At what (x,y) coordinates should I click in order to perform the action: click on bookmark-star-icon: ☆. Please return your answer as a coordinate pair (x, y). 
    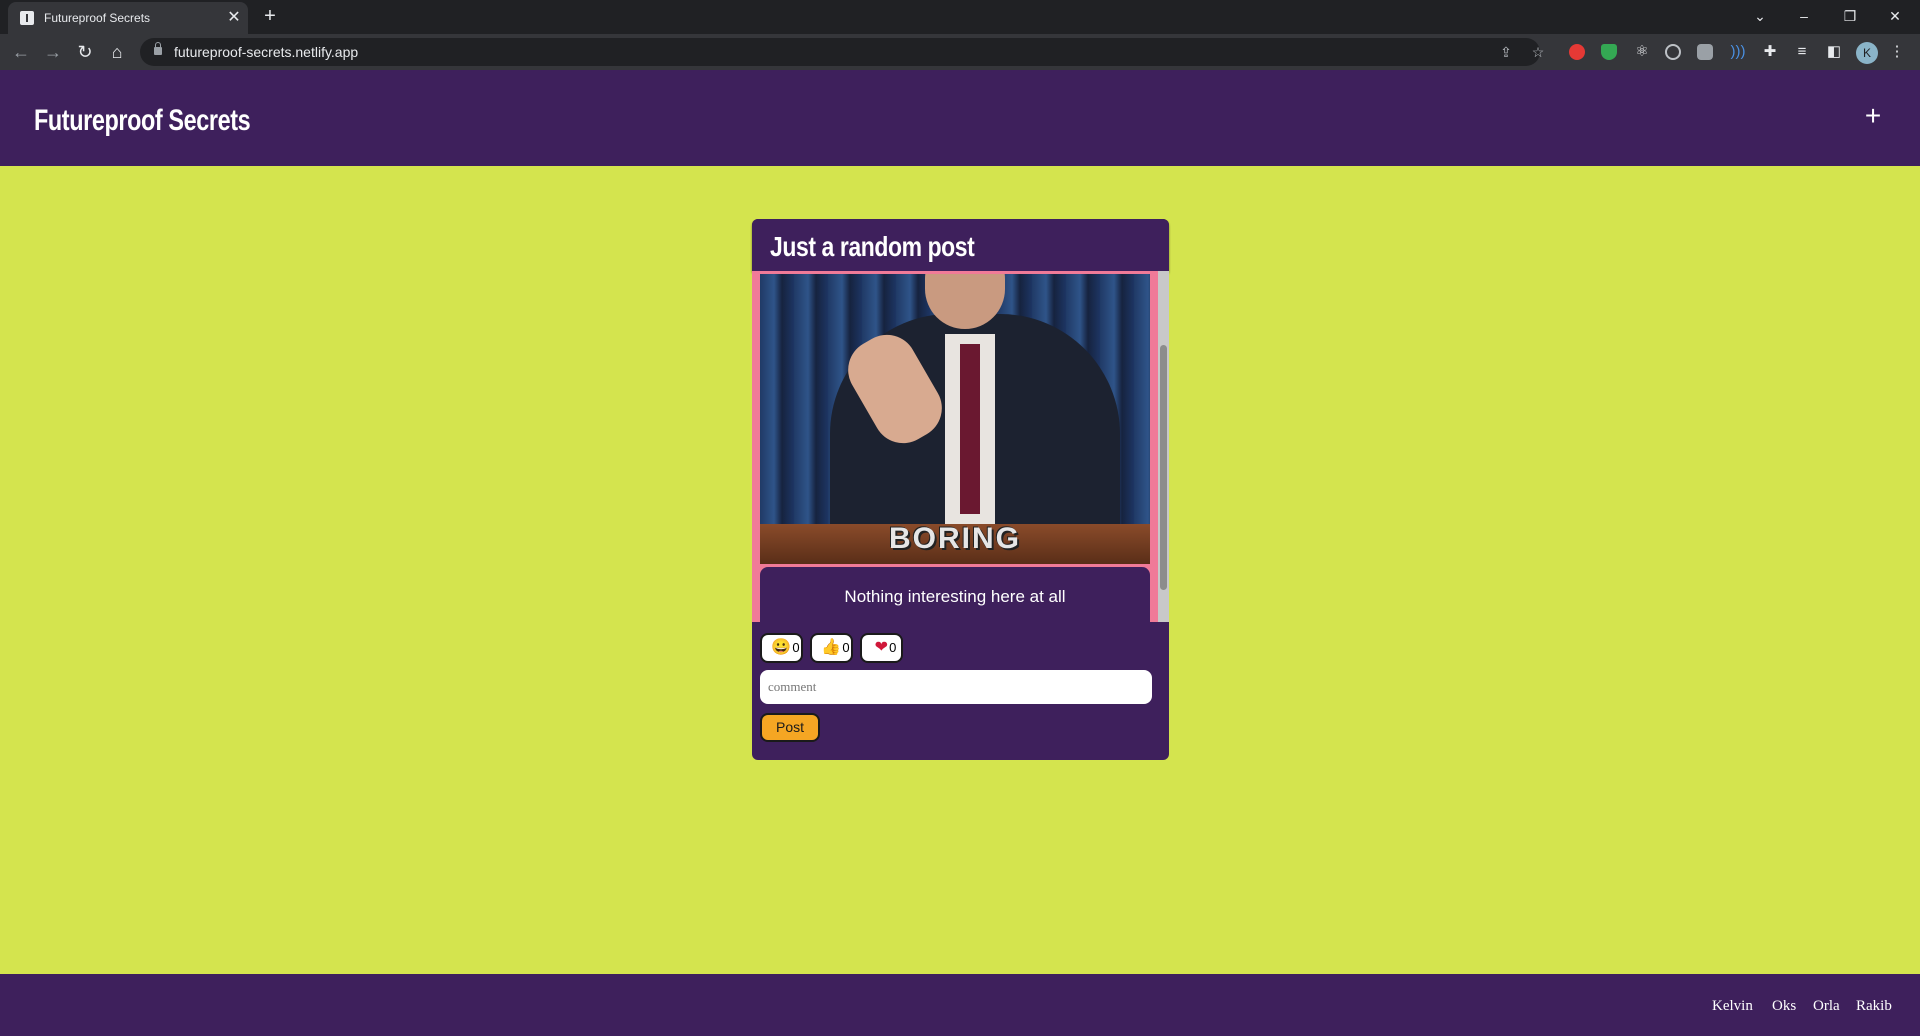
    Looking at the image, I should click on (1538, 52).